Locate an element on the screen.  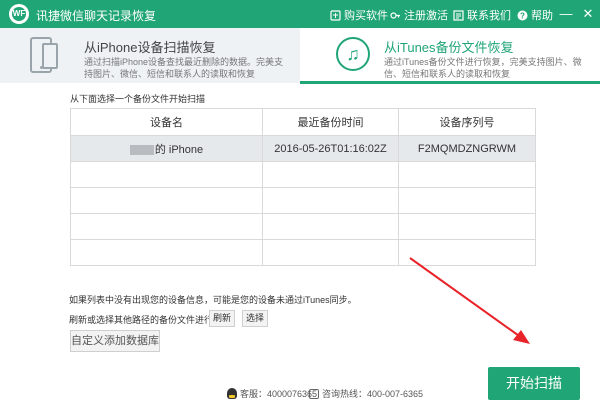
contact-card-icon is located at coordinates (458, 15).